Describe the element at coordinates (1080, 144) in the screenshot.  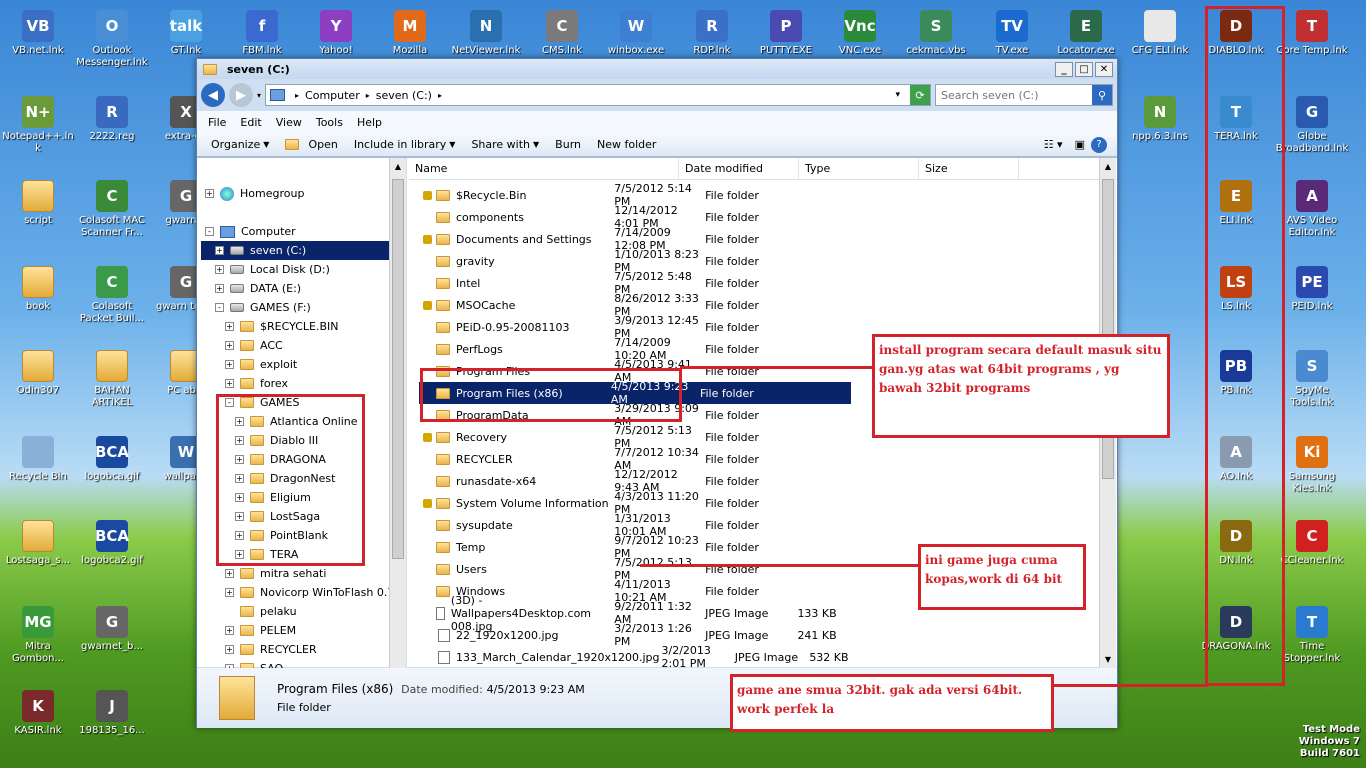
I see `preview-pane-icon: ▣` at that location.